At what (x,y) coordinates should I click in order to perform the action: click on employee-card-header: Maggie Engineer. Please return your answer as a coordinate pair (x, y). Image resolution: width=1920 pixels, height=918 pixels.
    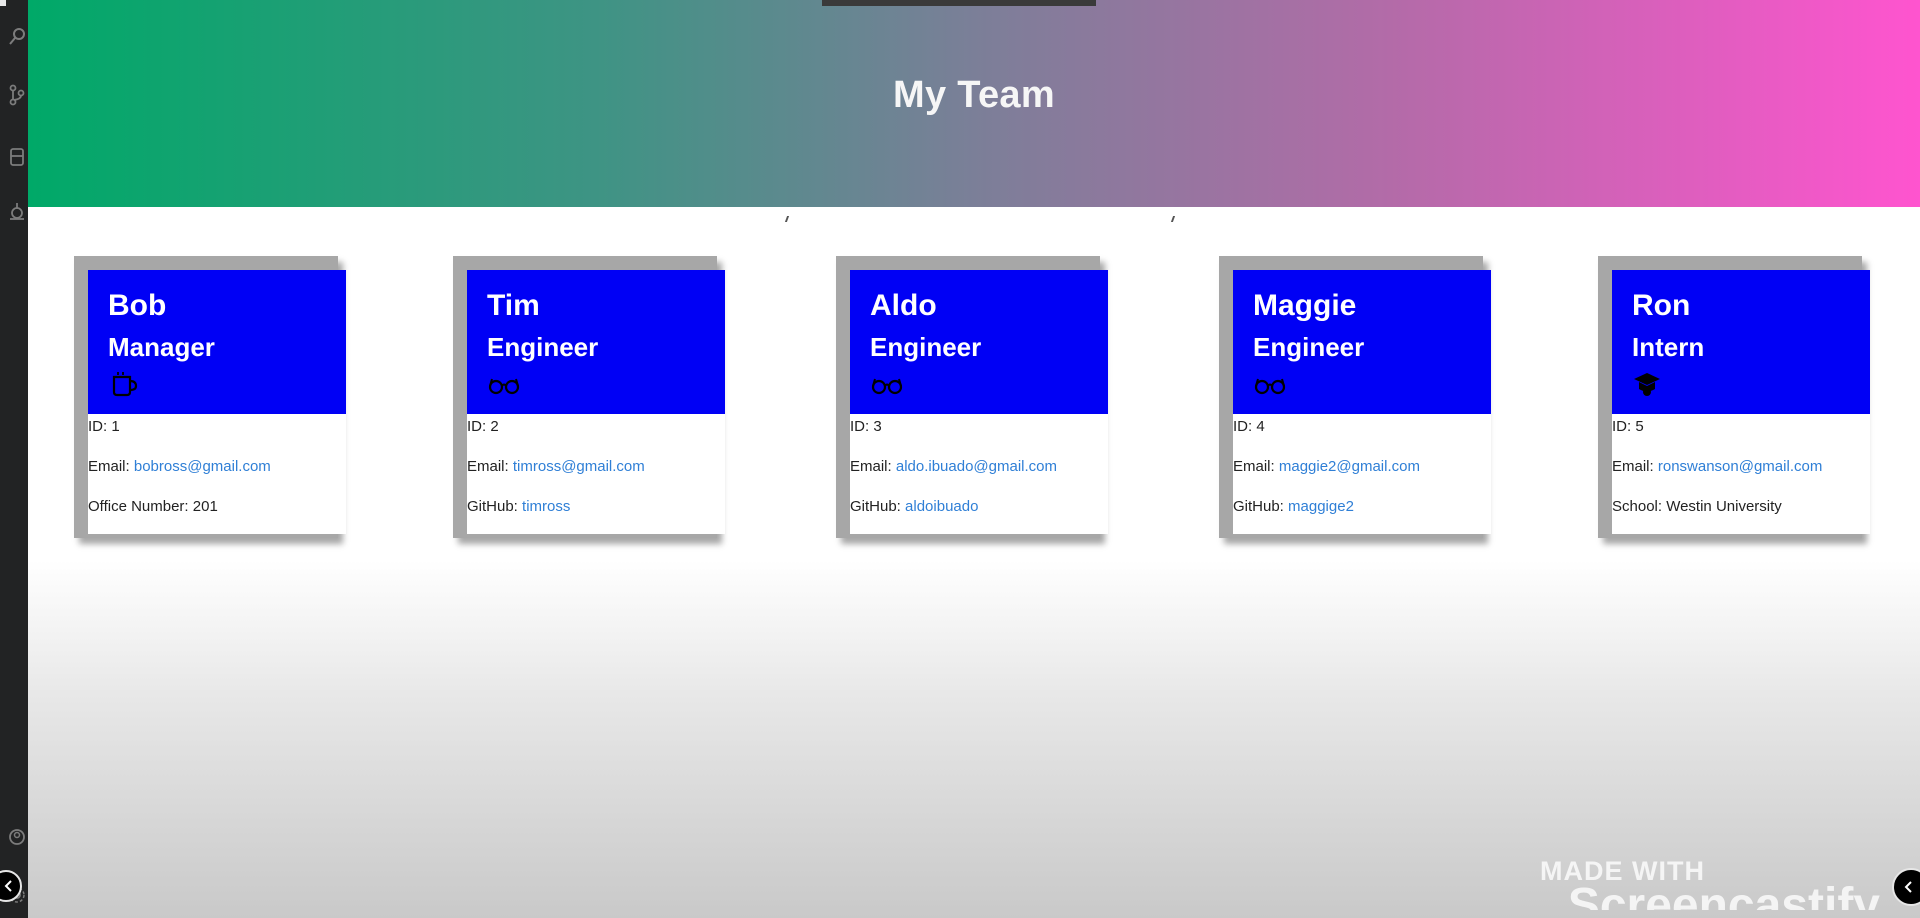
    Looking at the image, I should click on (1362, 342).